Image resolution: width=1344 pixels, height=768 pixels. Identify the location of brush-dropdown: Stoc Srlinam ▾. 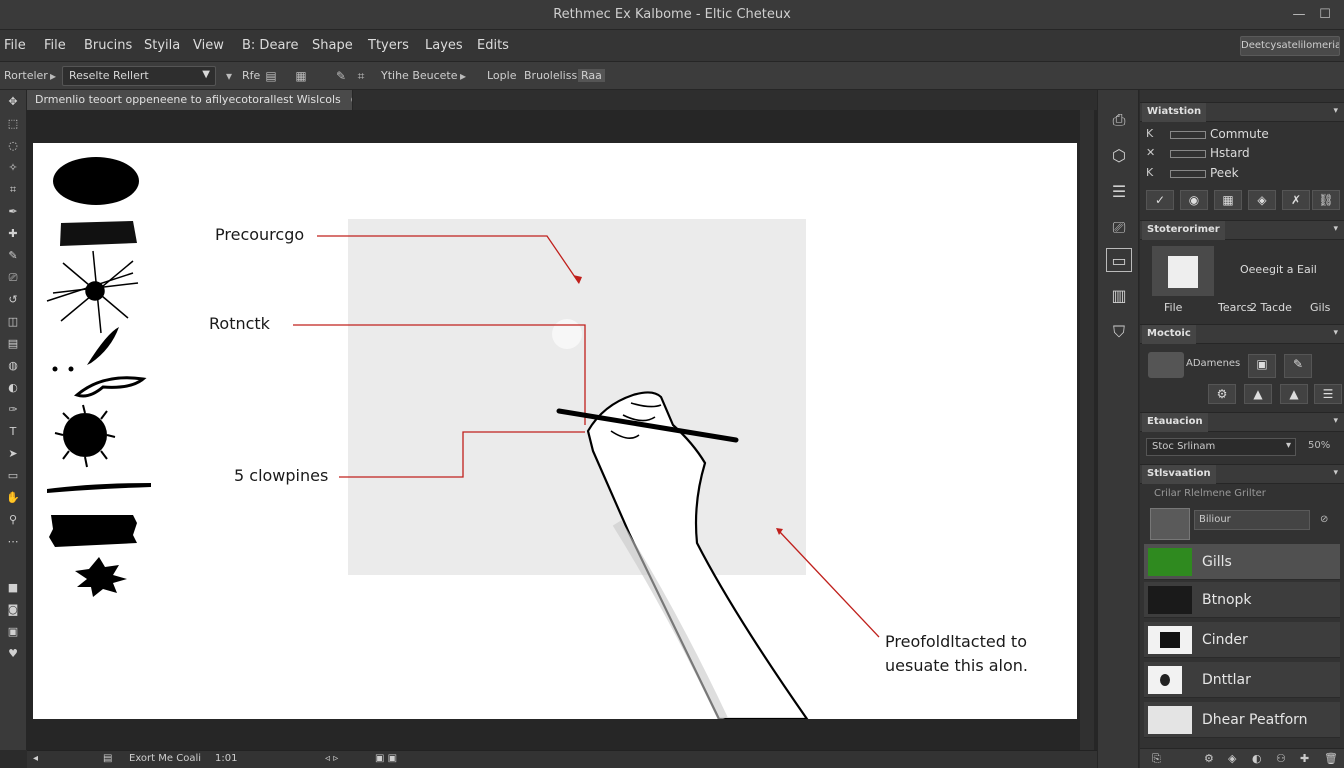
(1221, 447).